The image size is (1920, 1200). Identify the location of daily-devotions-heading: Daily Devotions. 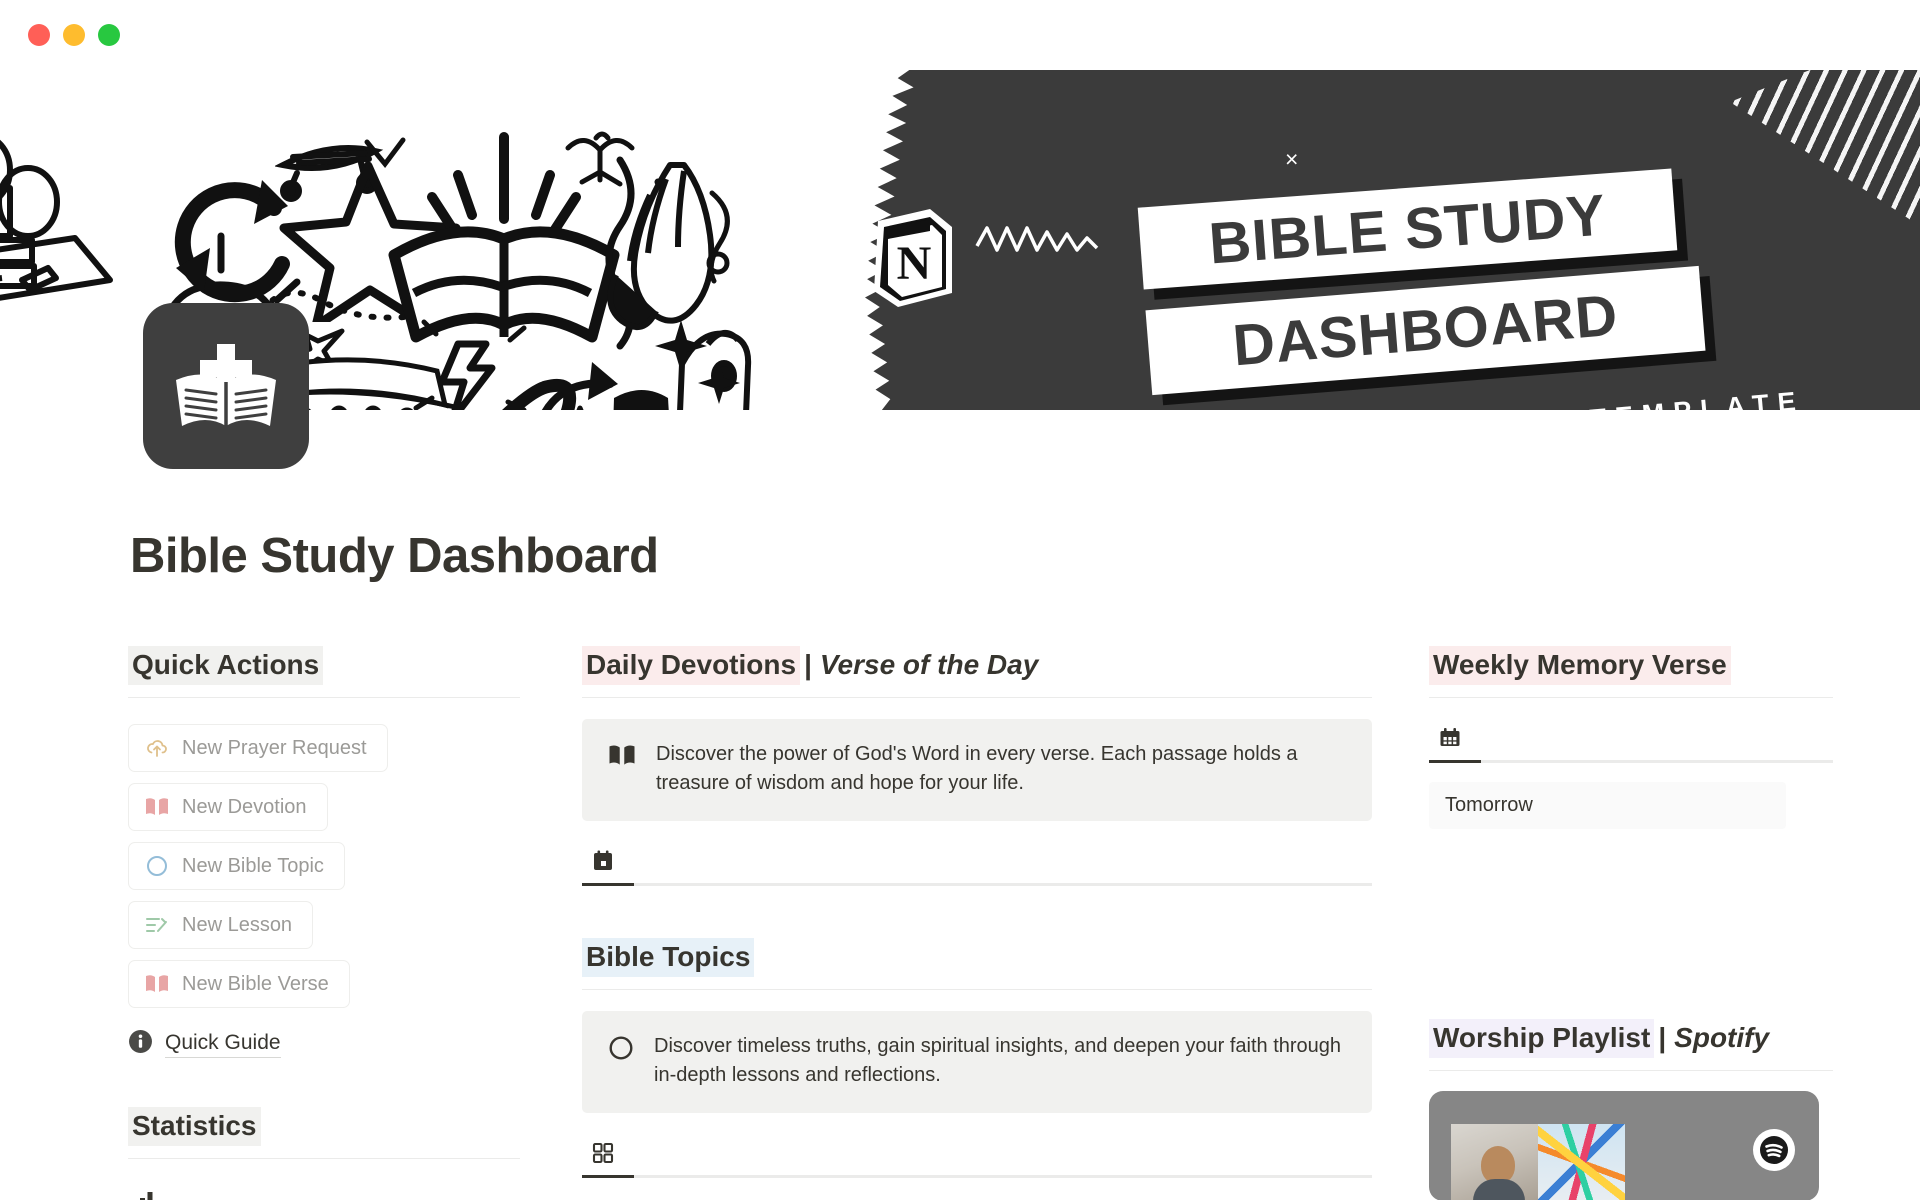
(691, 665).